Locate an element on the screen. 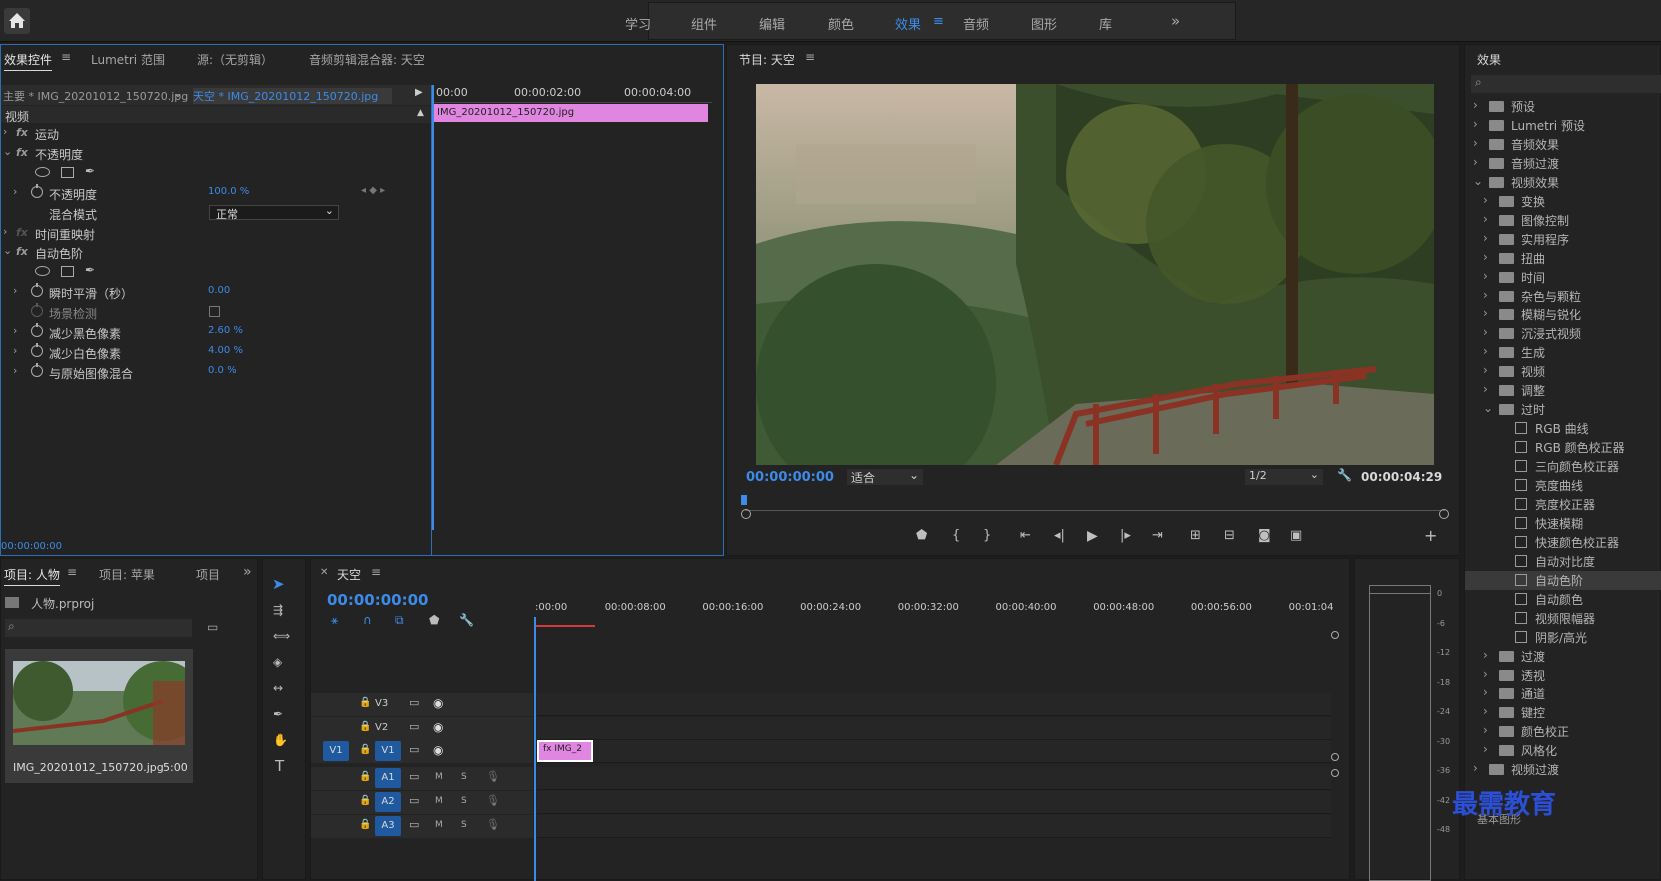 The height and width of the screenshot is (881, 1661). effects-folder-item: › 扭曲 is located at coordinates (1563, 258).